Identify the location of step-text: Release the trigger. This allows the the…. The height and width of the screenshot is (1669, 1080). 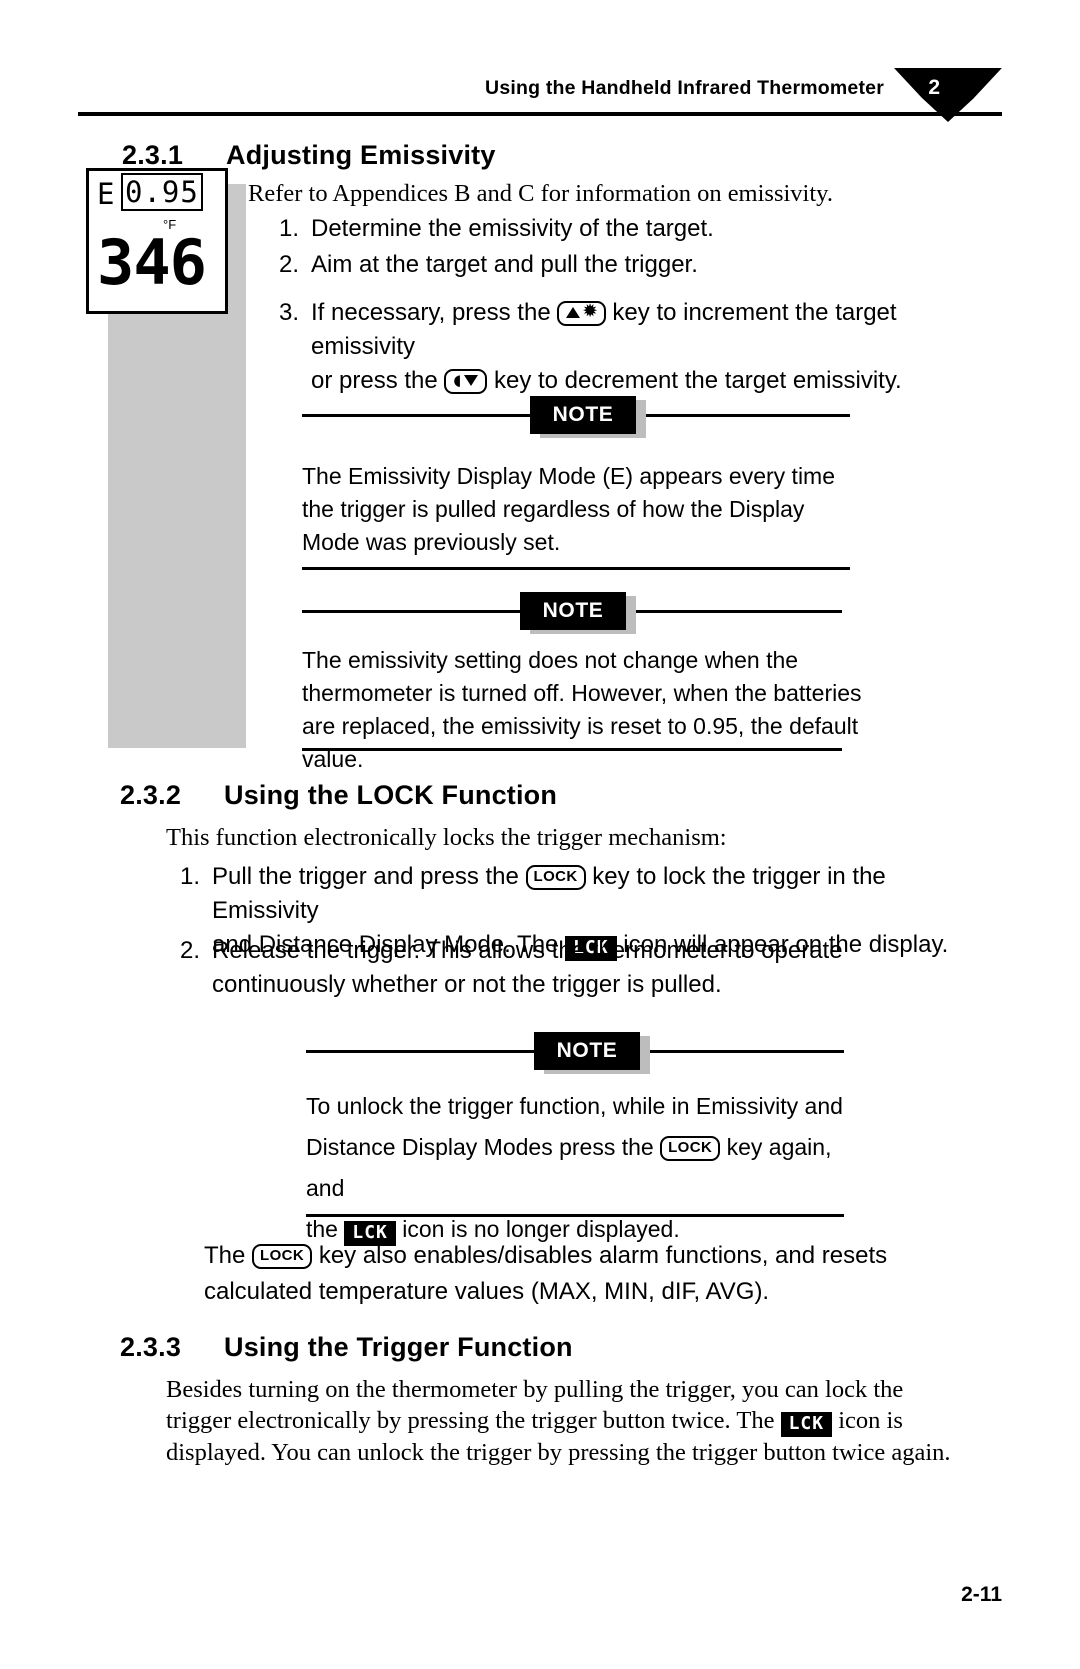
(527, 967).